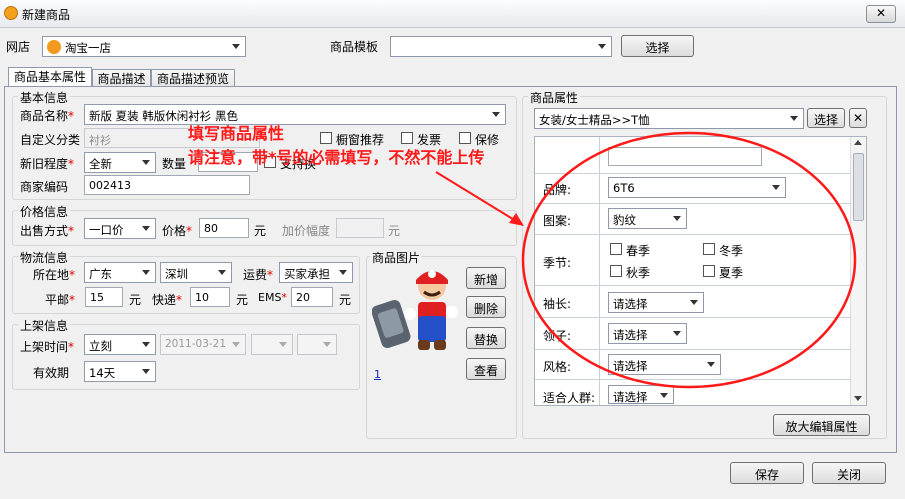  What do you see at coordinates (767, 473) in the screenshot?
I see `save-button: 保存` at bounding box center [767, 473].